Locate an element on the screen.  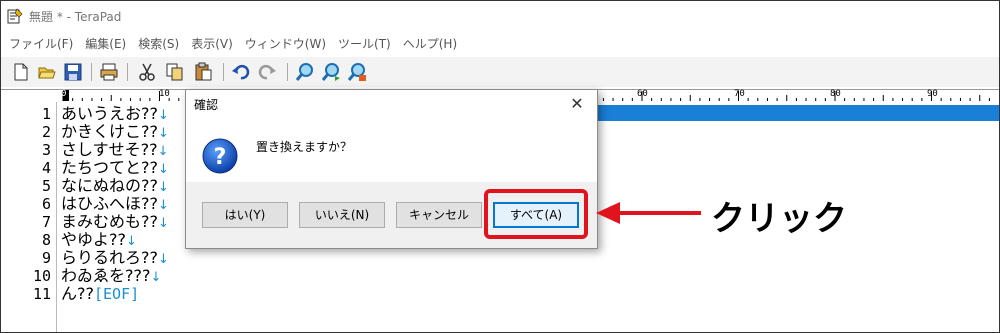
menu-window: ウィンドウ(W) is located at coordinates (285, 43).